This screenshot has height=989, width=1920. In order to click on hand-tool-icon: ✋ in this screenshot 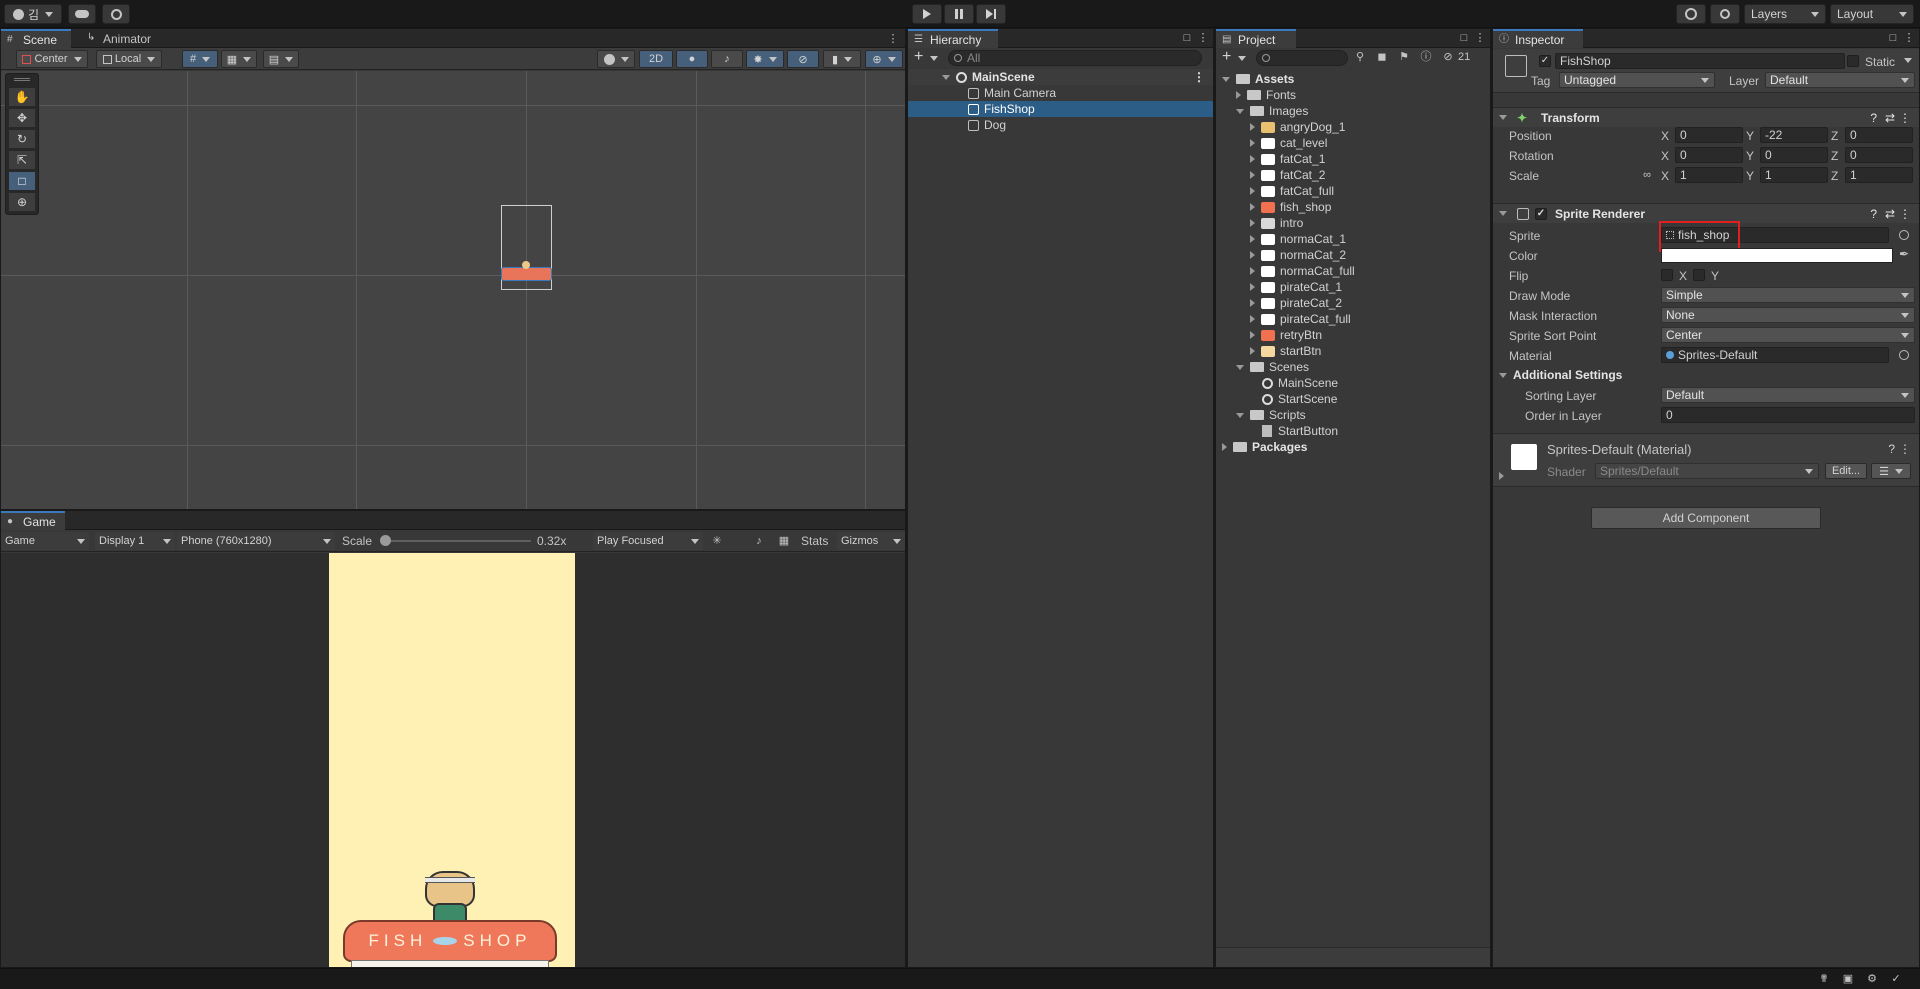, I will do `click(22, 97)`.